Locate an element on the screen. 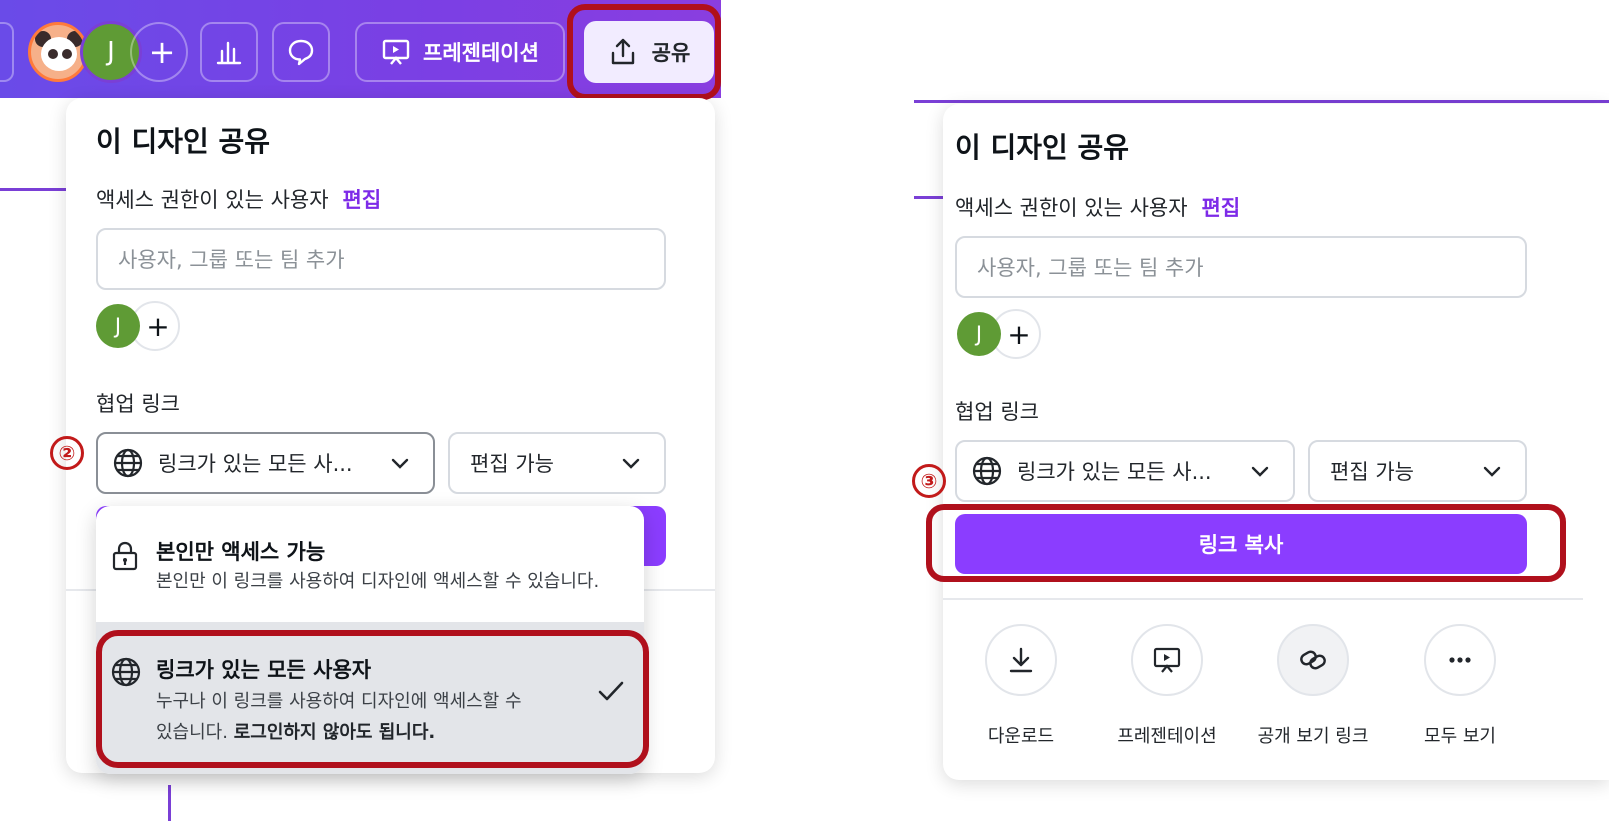 This screenshot has width=1609, height=821. present-action: 프레젠테이션 is located at coordinates (1167, 686).